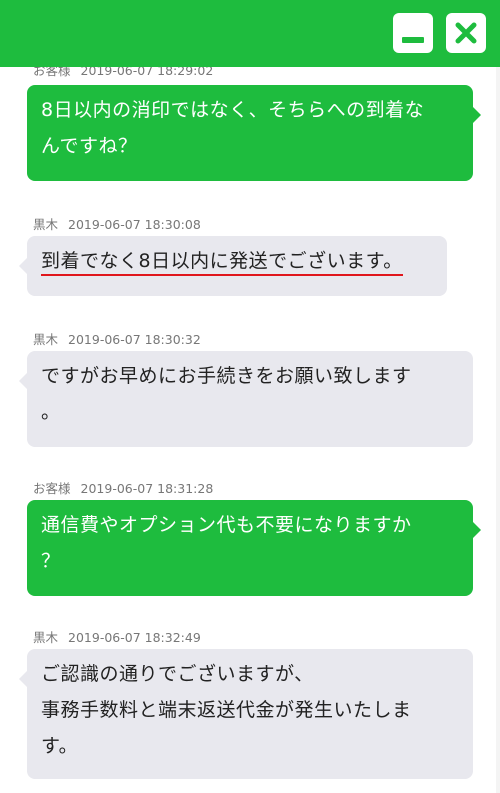  Describe the element at coordinates (134, 339) in the screenshot. I see `timestamp: 2019-06-07 18:30:32` at that location.